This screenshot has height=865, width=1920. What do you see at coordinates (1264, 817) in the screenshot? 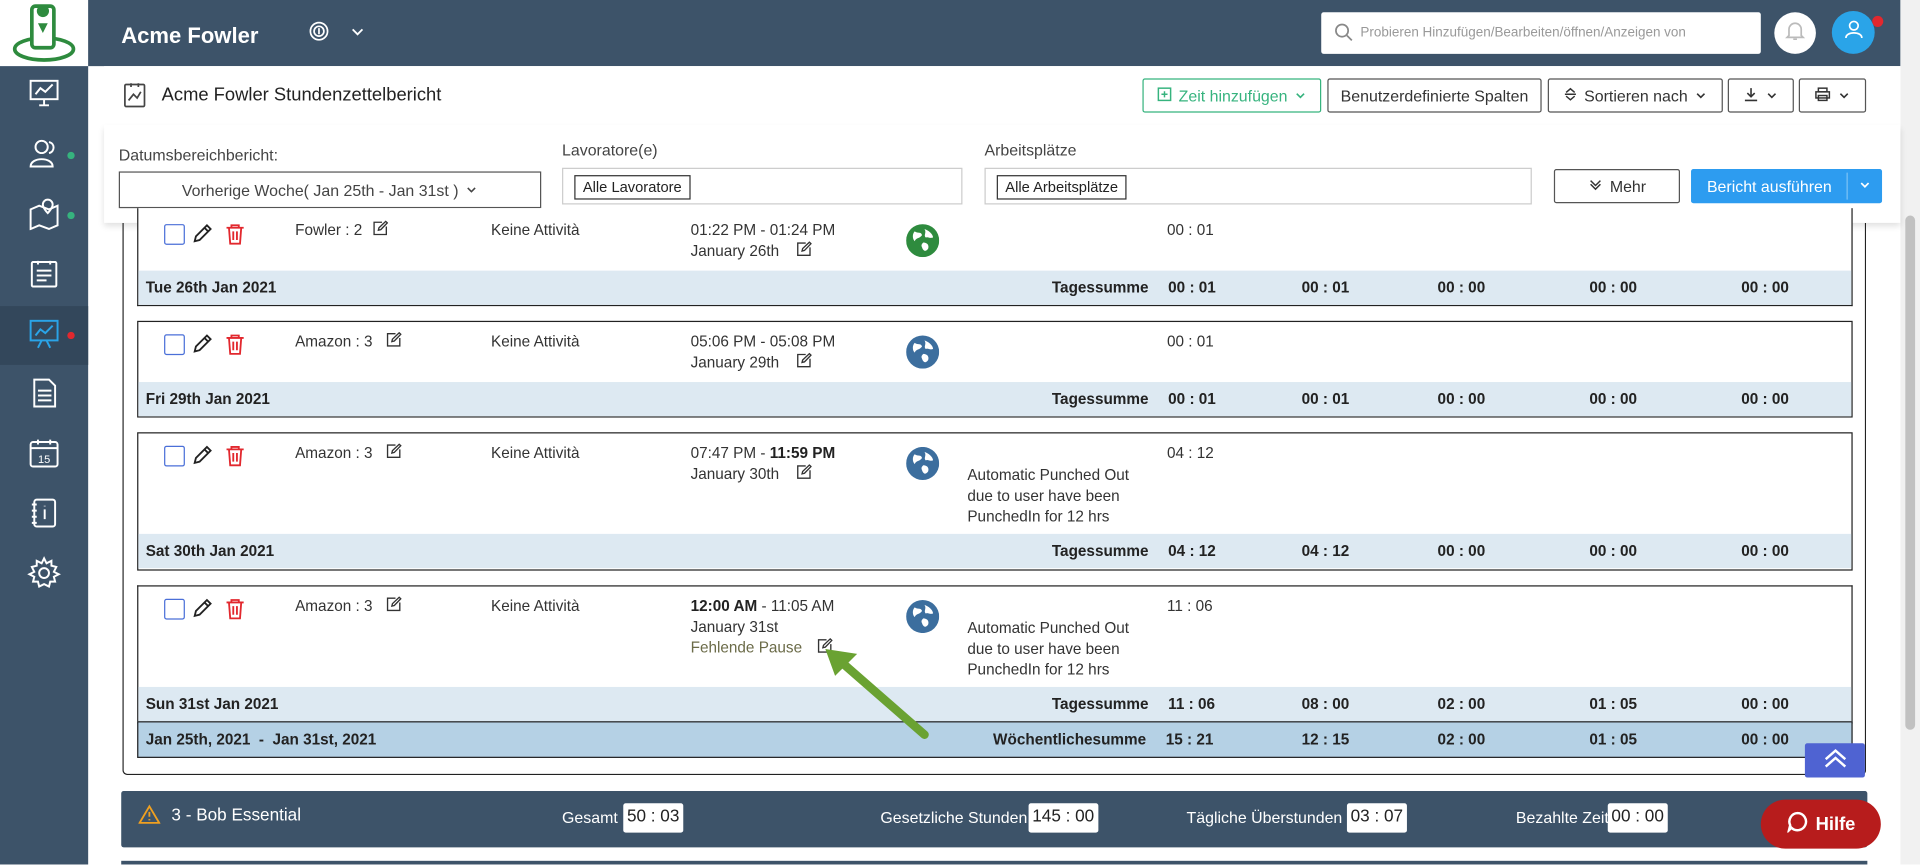
I see `daily-overtime-label: Tägliche Überstunden` at bounding box center [1264, 817].